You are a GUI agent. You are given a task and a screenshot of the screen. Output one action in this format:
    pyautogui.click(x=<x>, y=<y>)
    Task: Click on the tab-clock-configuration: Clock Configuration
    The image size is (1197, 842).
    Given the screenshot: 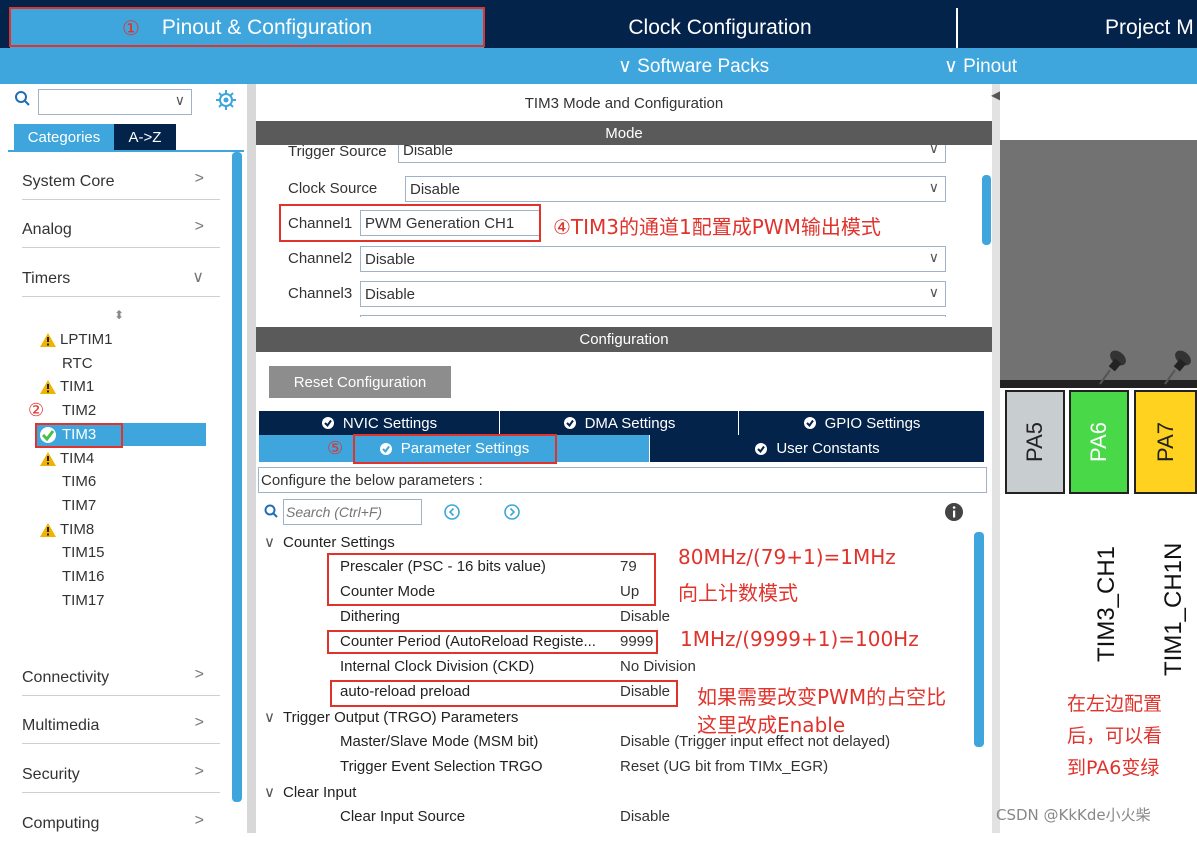 What is the action you would take?
    pyautogui.click(x=720, y=28)
    